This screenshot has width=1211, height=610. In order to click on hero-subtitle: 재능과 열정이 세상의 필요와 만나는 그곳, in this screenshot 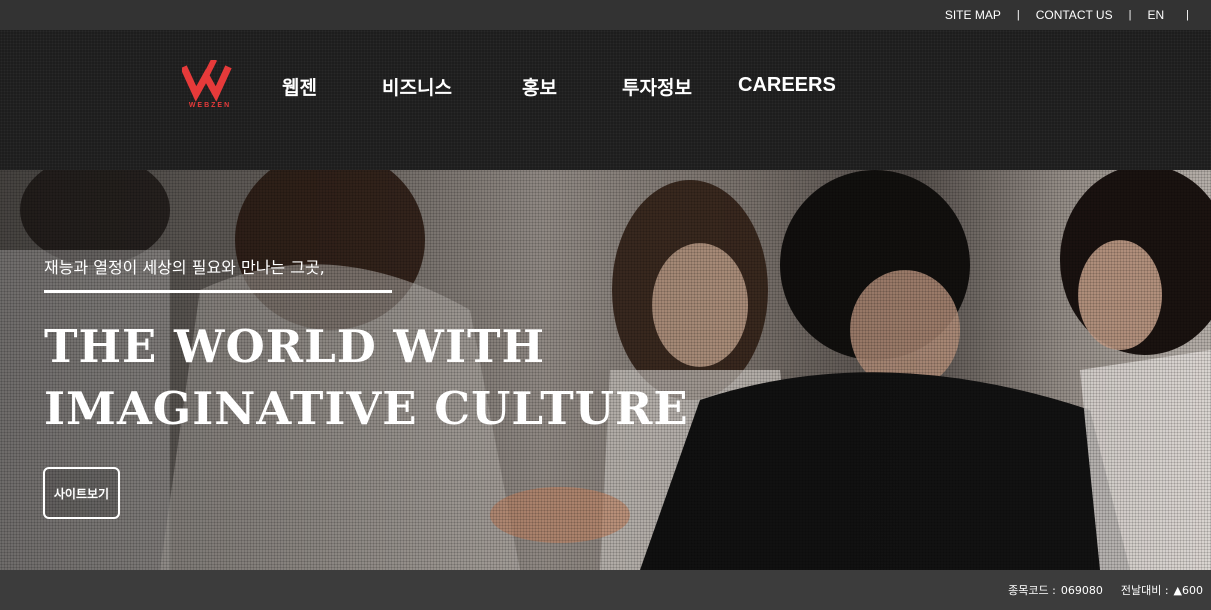, I will do `click(184, 267)`.